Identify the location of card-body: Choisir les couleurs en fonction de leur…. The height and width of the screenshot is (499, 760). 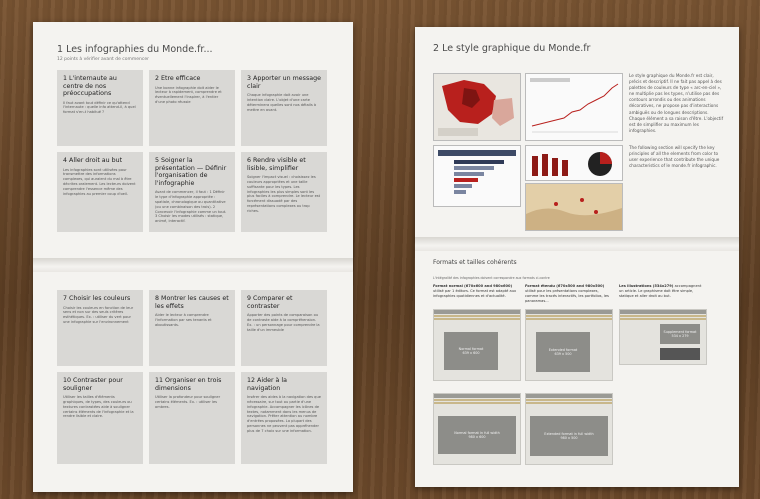
(98, 315).